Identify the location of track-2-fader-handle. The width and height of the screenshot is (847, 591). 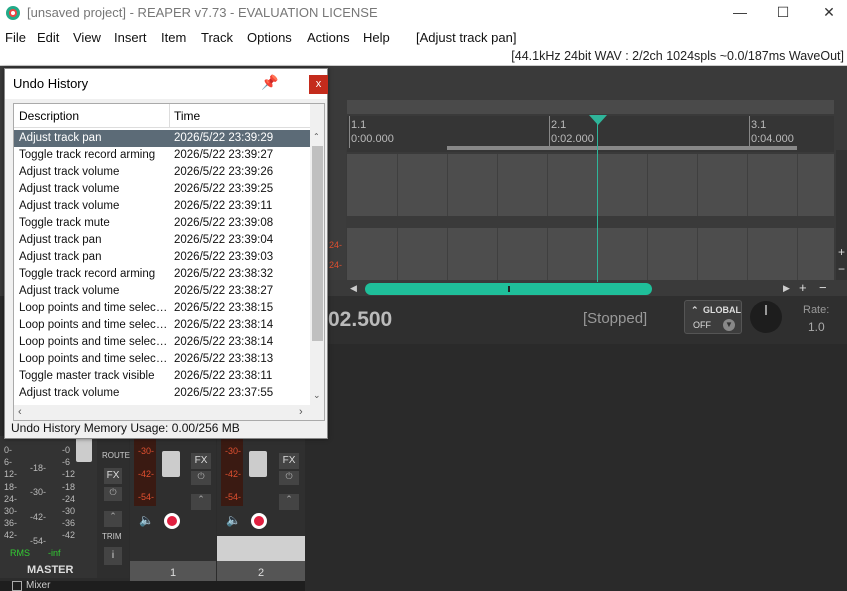
(258, 464).